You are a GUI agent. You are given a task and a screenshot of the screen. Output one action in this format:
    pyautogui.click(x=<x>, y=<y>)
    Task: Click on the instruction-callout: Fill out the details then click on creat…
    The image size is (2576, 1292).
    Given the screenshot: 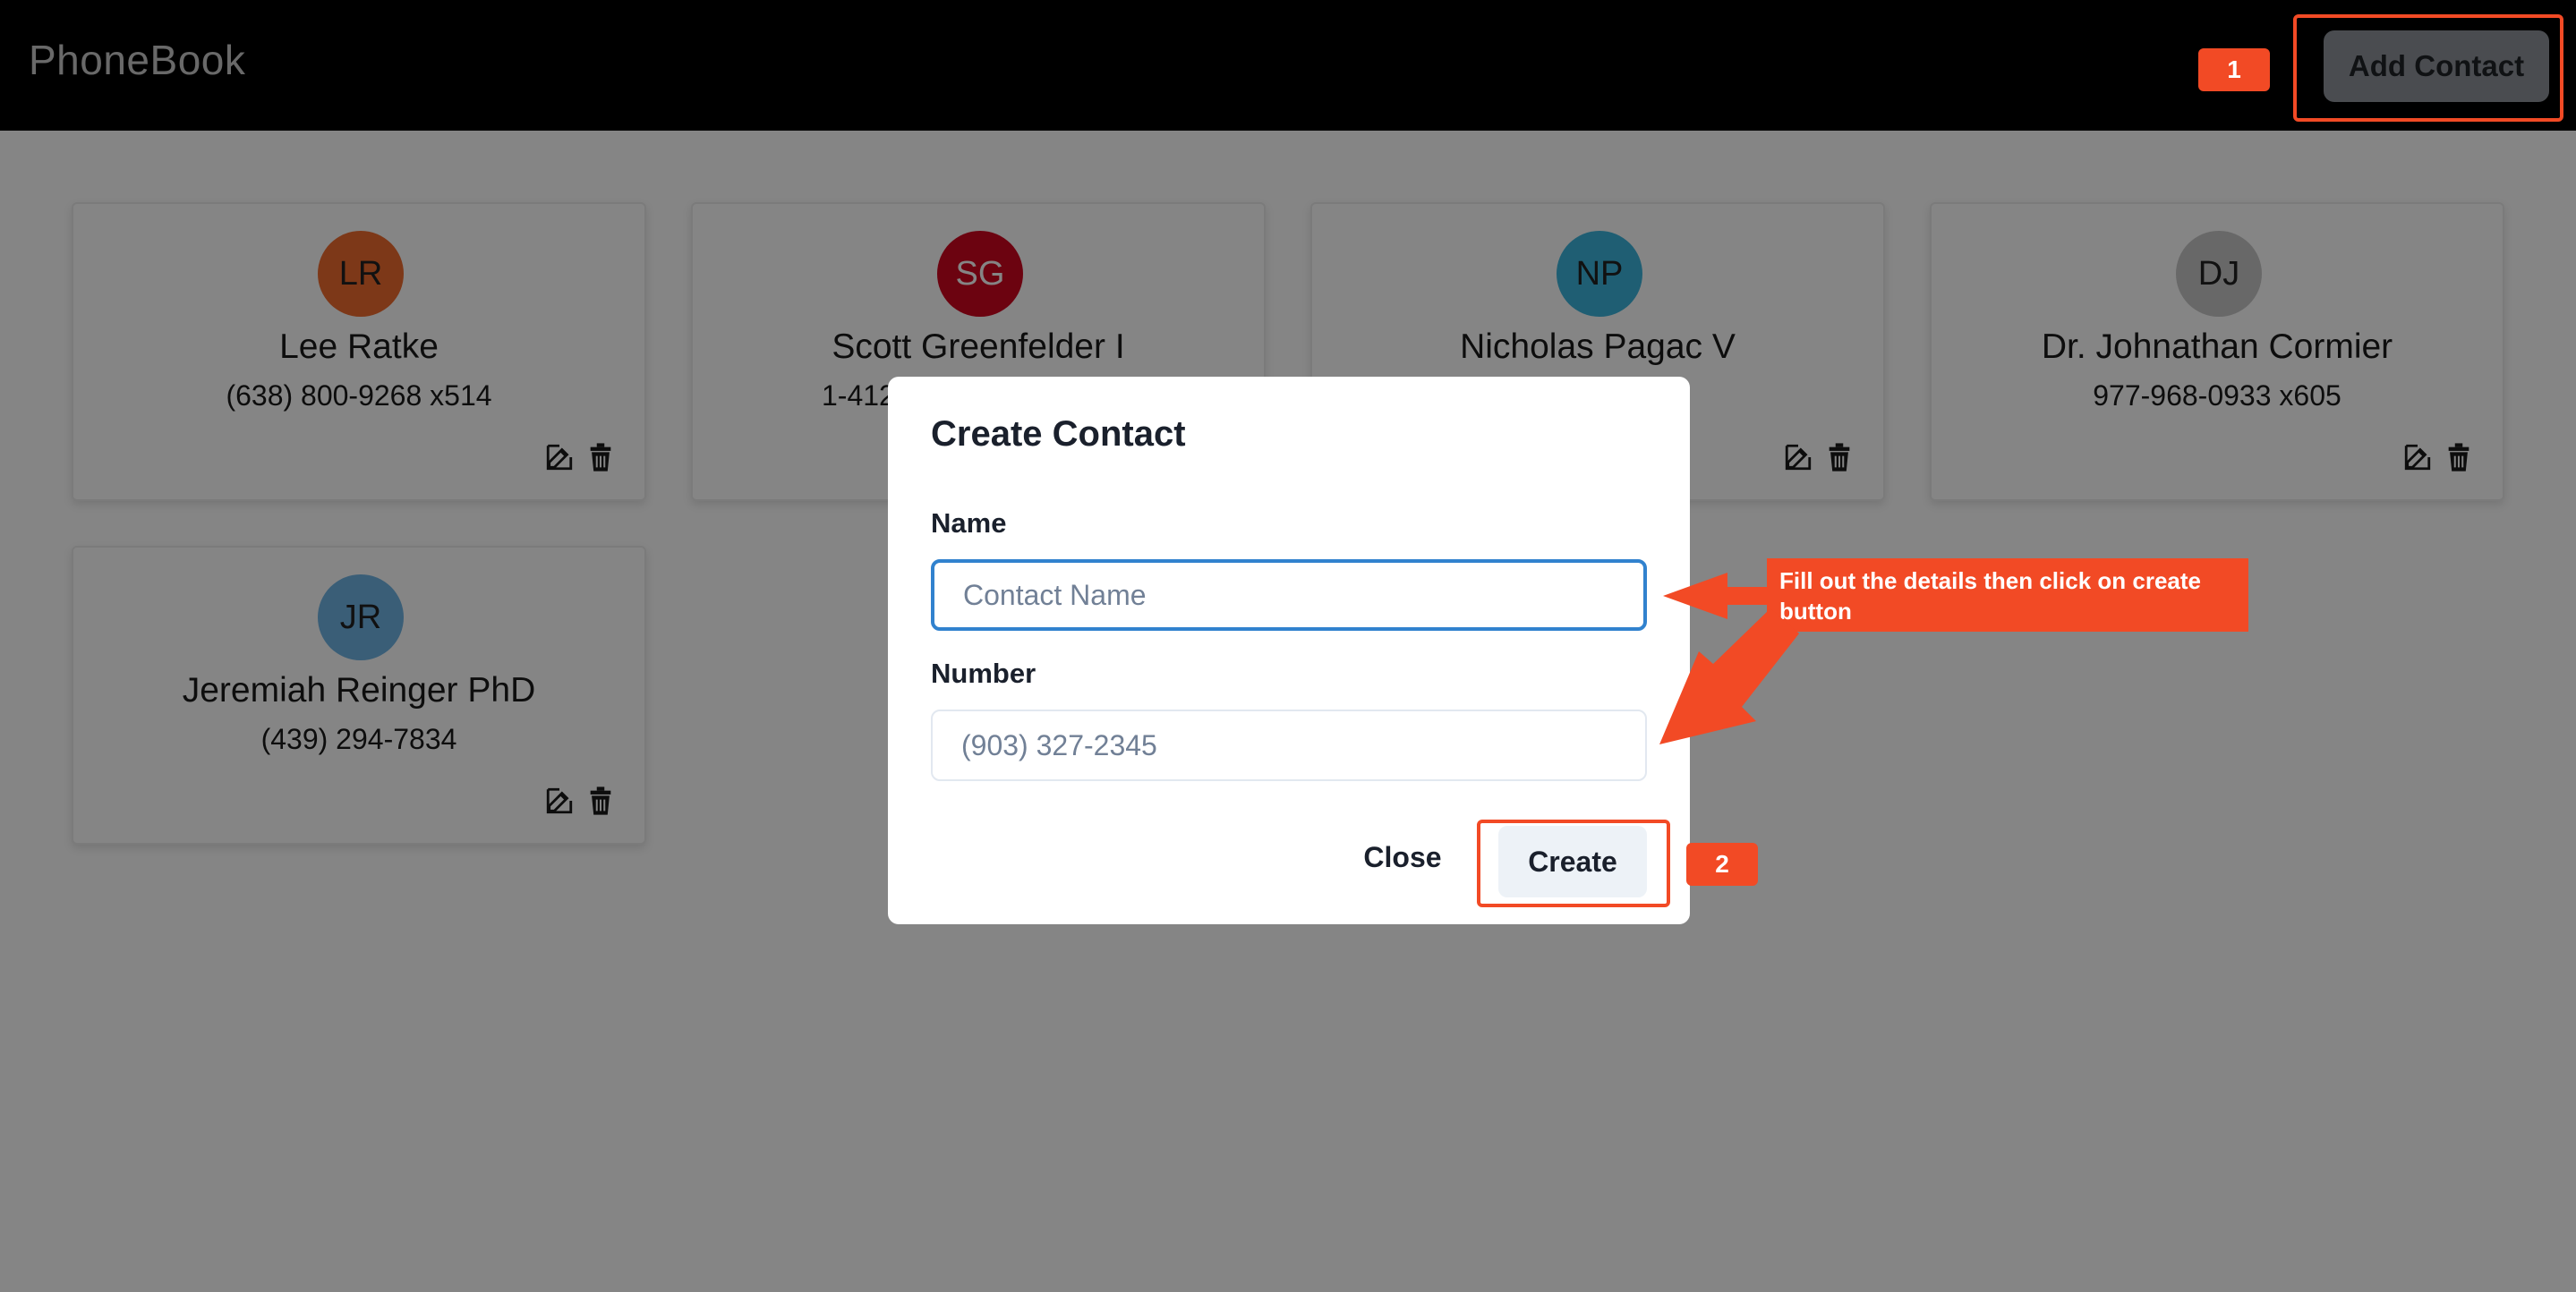 What is the action you would take?
    pyautogui.click(x=2007, y=595)
    